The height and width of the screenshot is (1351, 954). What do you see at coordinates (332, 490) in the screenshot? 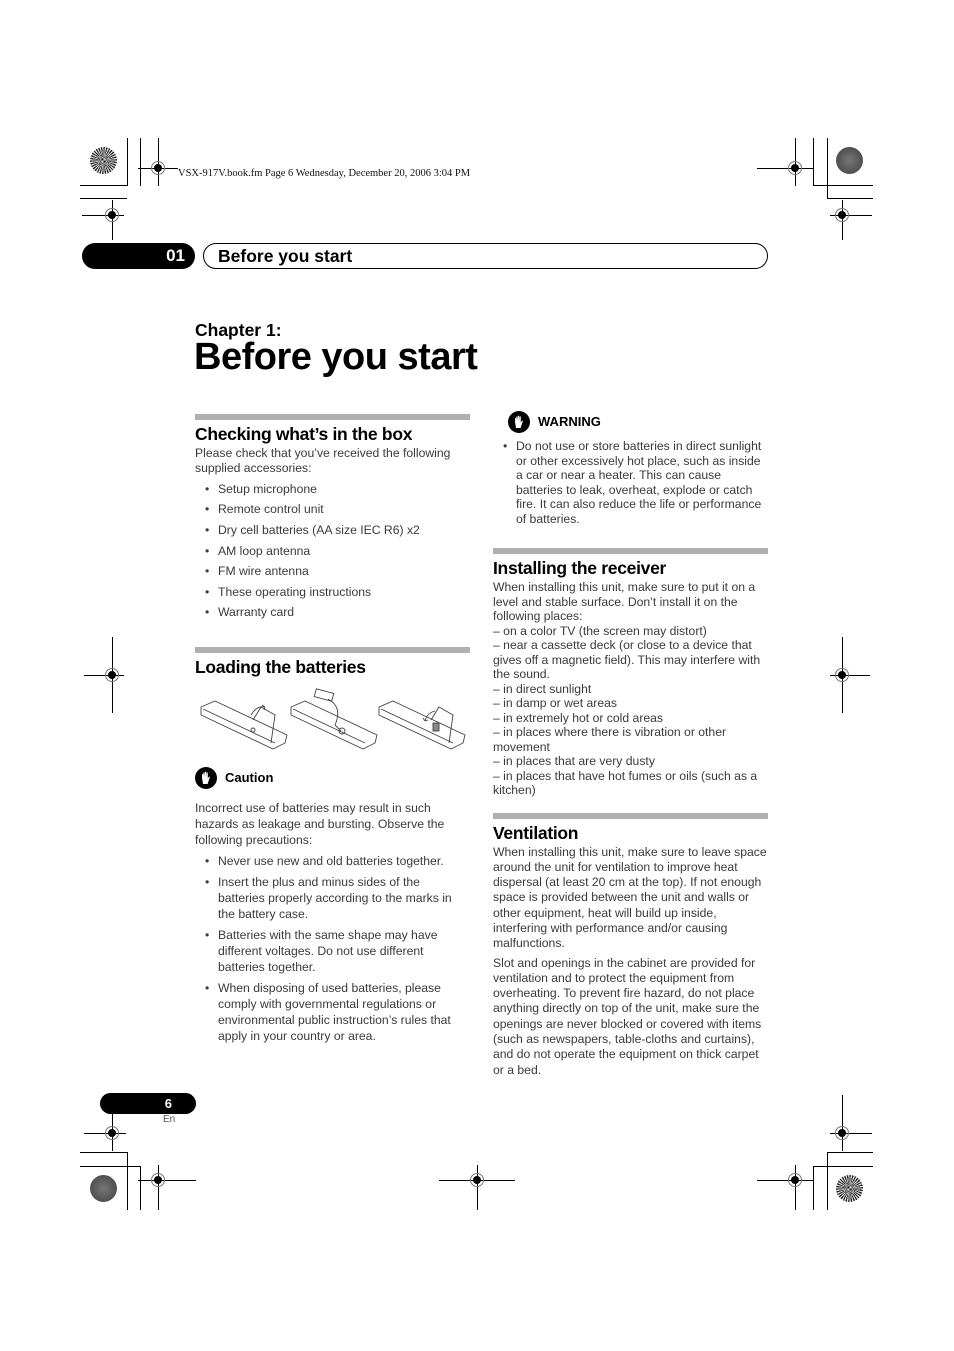
I see `list-item: Setup microphone` at bounding box center [332, 490].